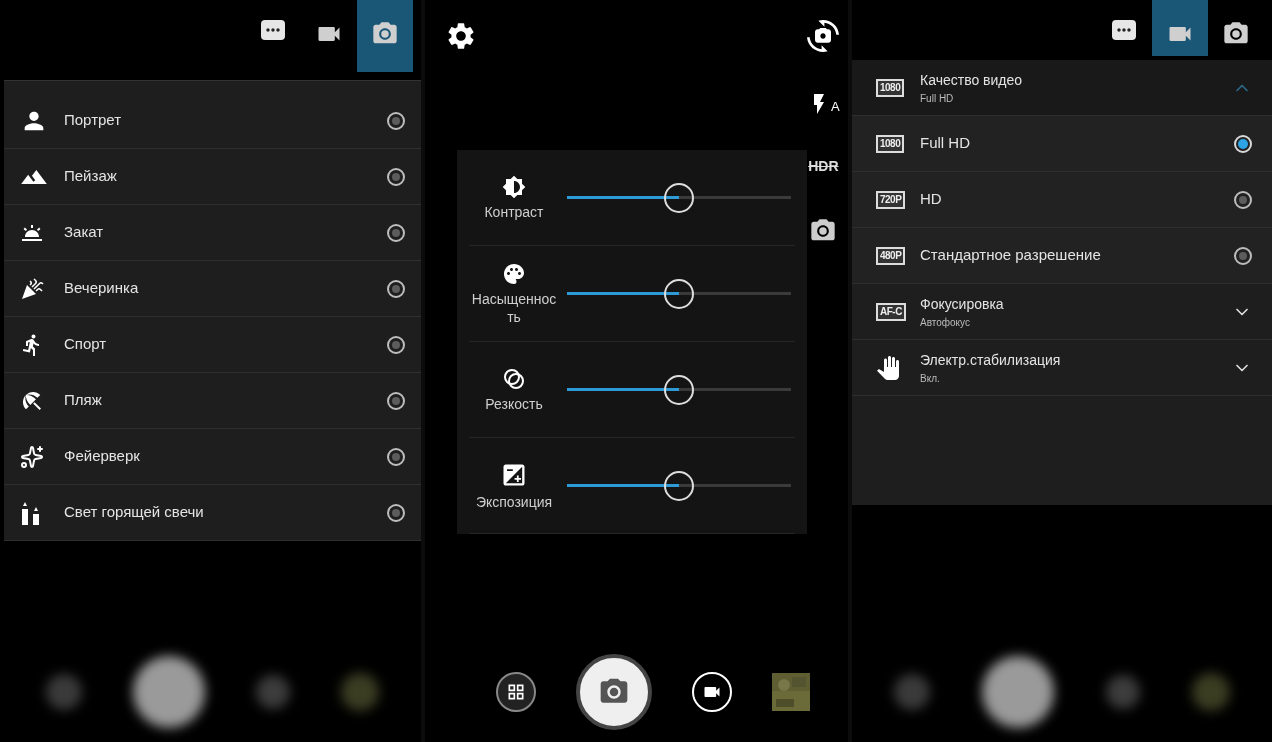  Describe the element at coordinates (931, 199) in the screenshot. I see `option-label: HD` at that location.